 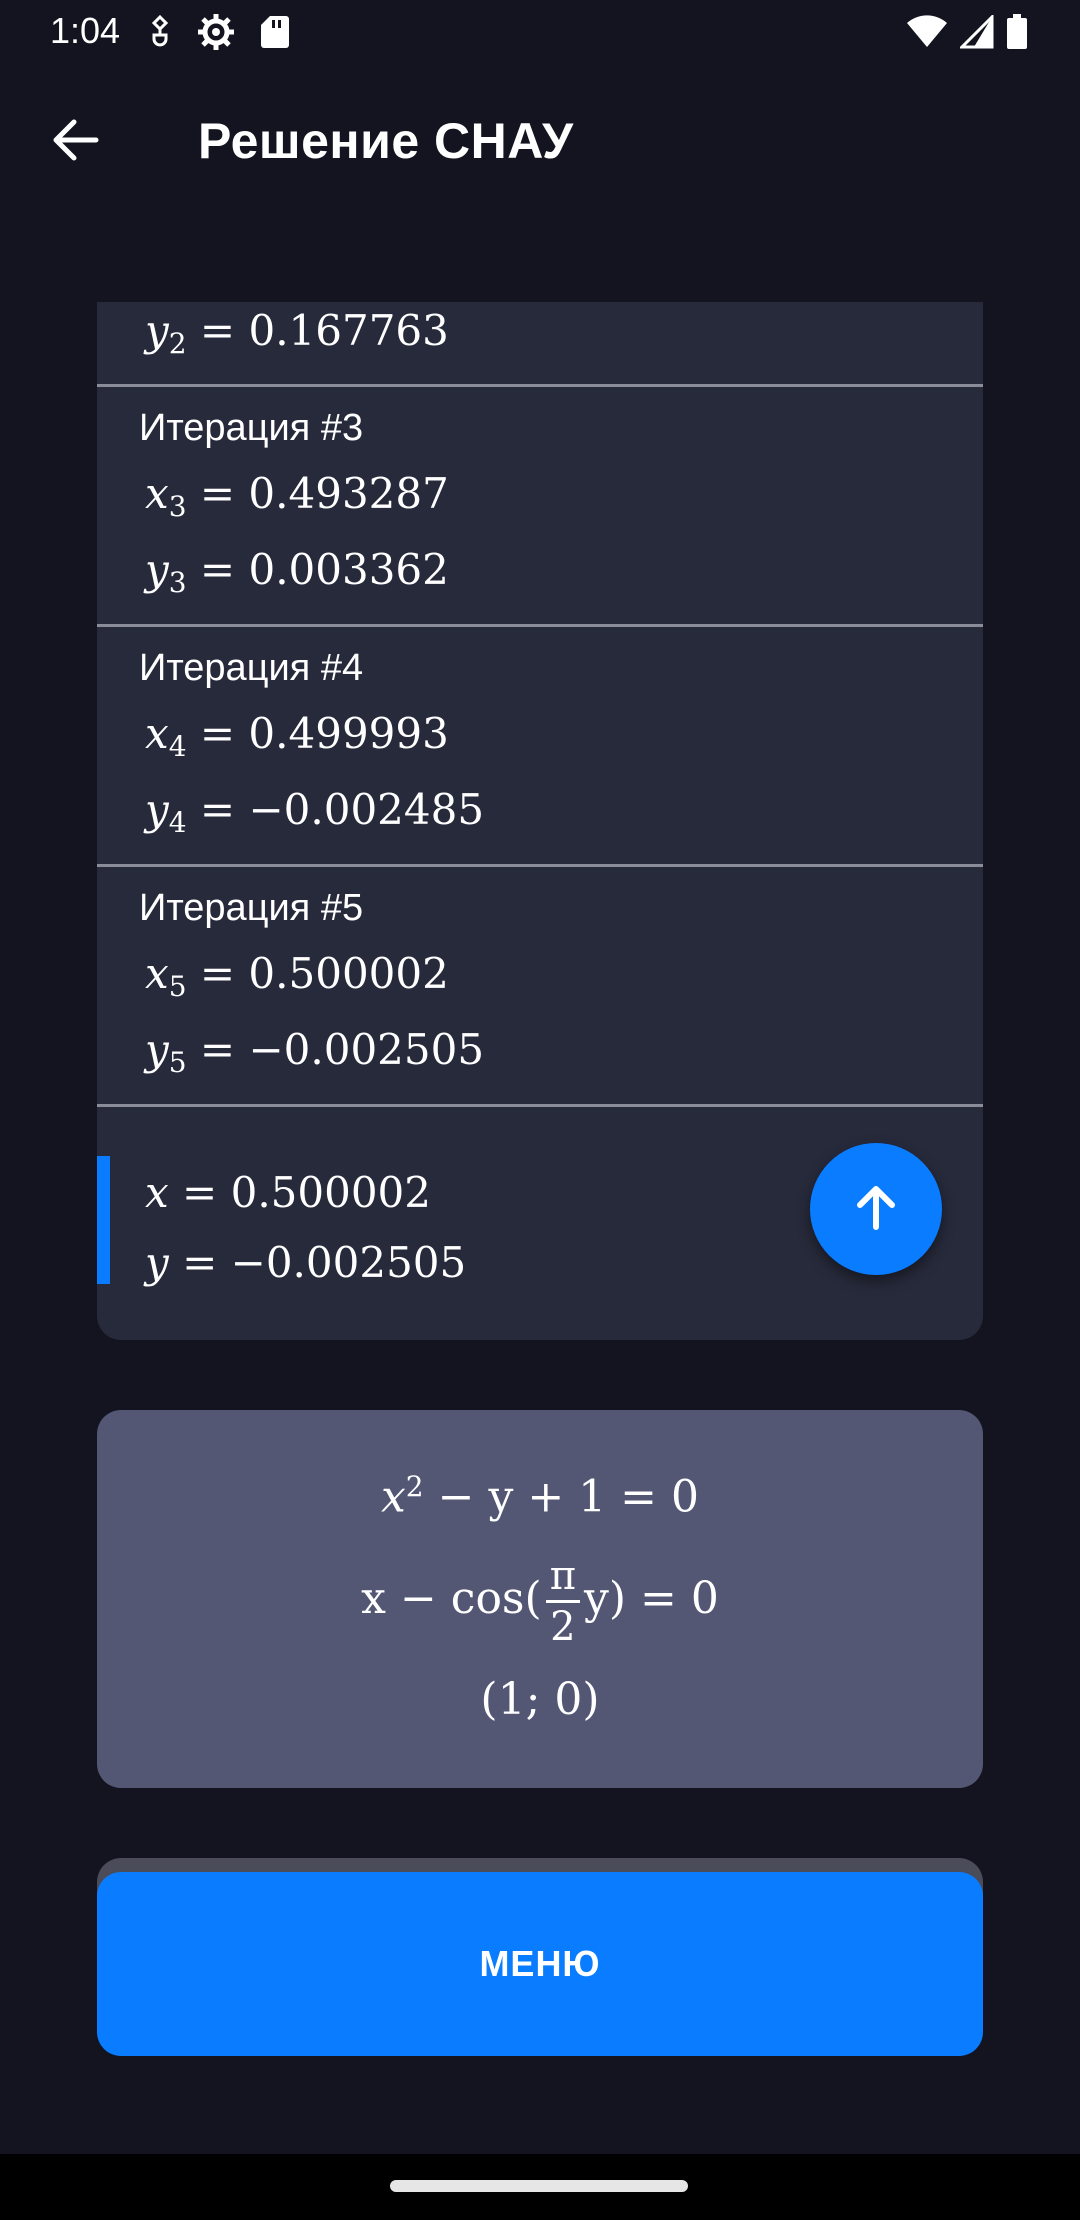 I want to click on list-item: Итерация #4 x4 = 0.499993 y4 = −0.002485, so click(x=540, y=747).